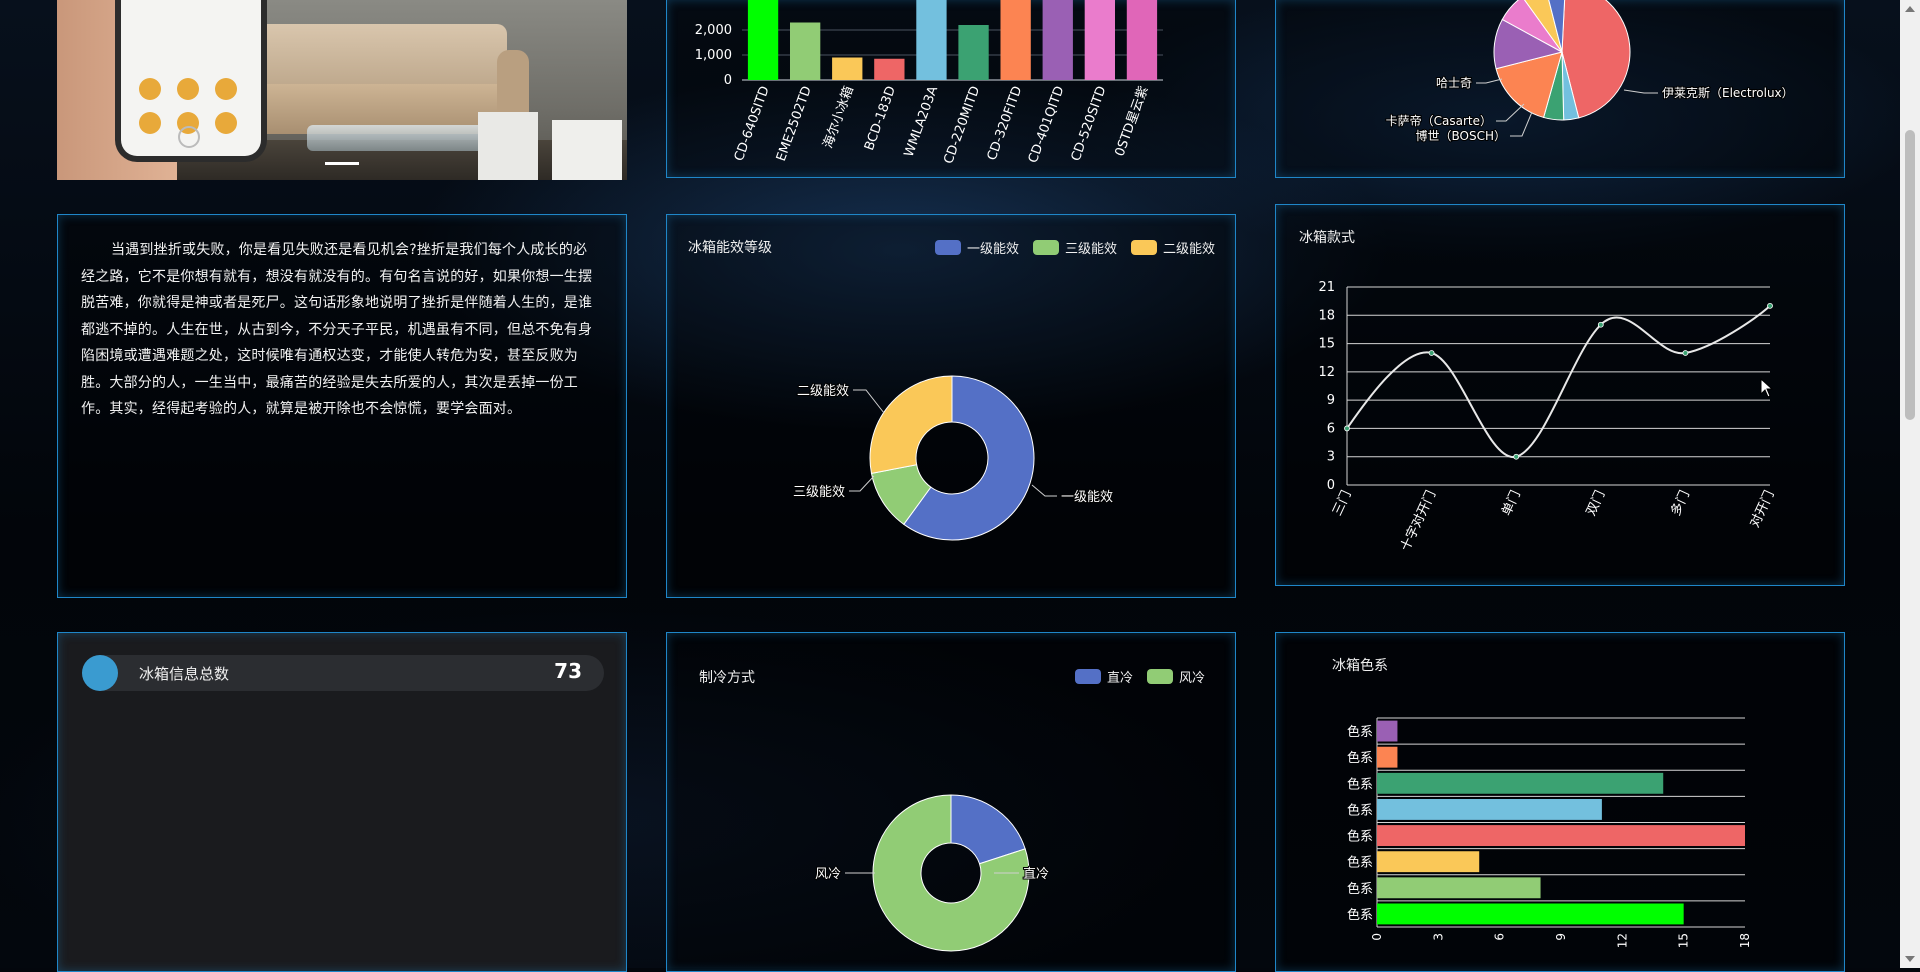 This screenshot has height=972, width=1920. I want to click on x-tick-label: 多门, so click(1680, 503).